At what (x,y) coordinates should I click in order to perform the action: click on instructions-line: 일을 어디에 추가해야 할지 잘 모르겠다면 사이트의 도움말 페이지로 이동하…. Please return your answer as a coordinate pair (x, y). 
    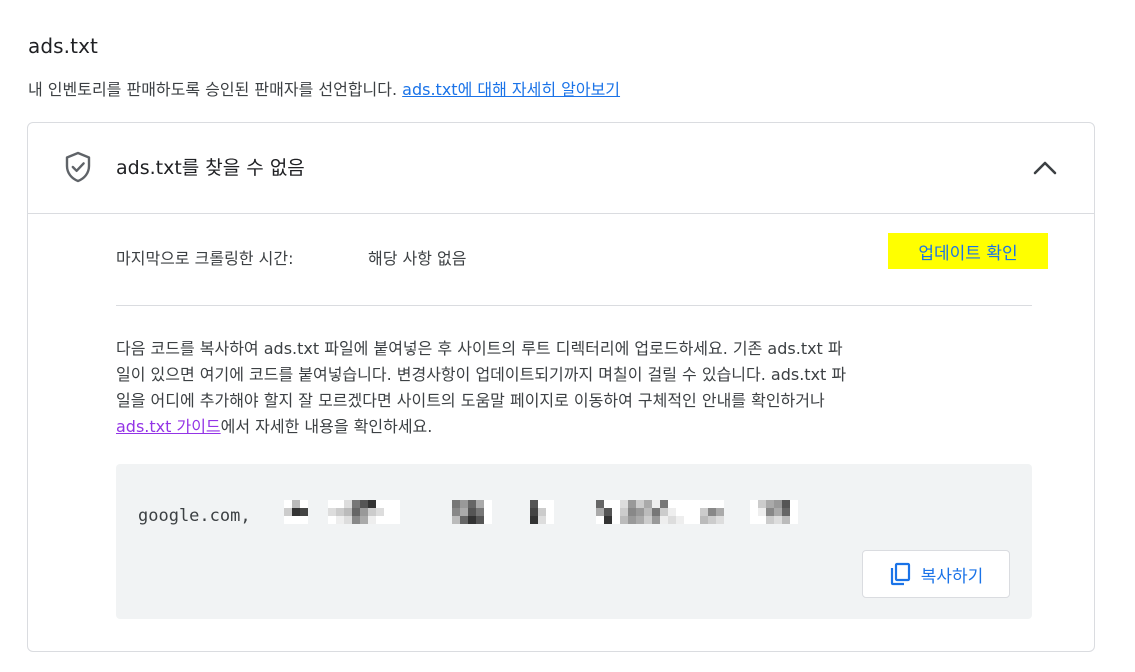
    Looking at the image, I should click on (470, 400).